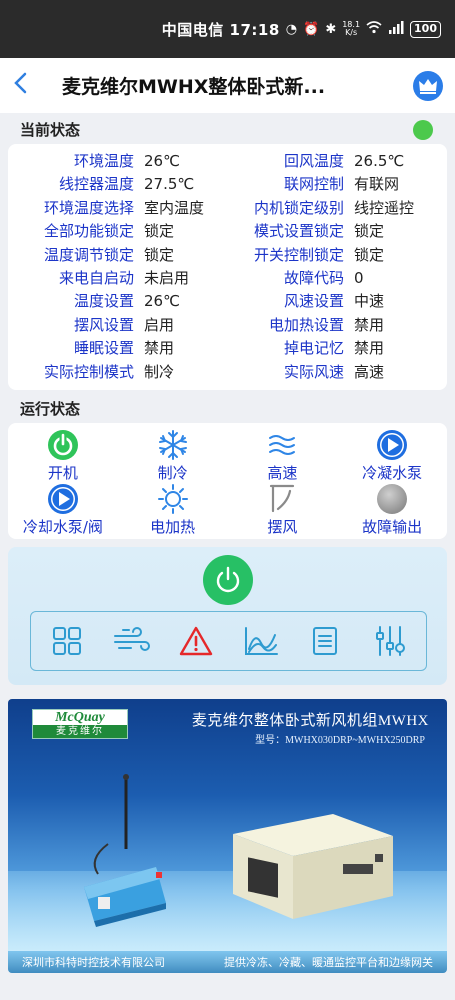 This screenshot has height=1000, width=455. Describe the element at coordinates (88, 371) in the screenshot. I see `status-label: 实际控制模式` at that location.